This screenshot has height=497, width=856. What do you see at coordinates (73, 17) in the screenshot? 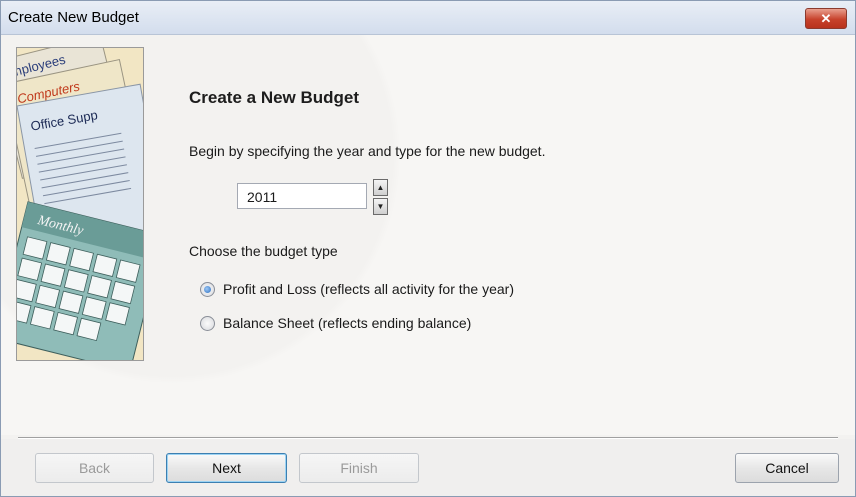
I see `window-title: Create New Budget` at bounding box center [73, 17].